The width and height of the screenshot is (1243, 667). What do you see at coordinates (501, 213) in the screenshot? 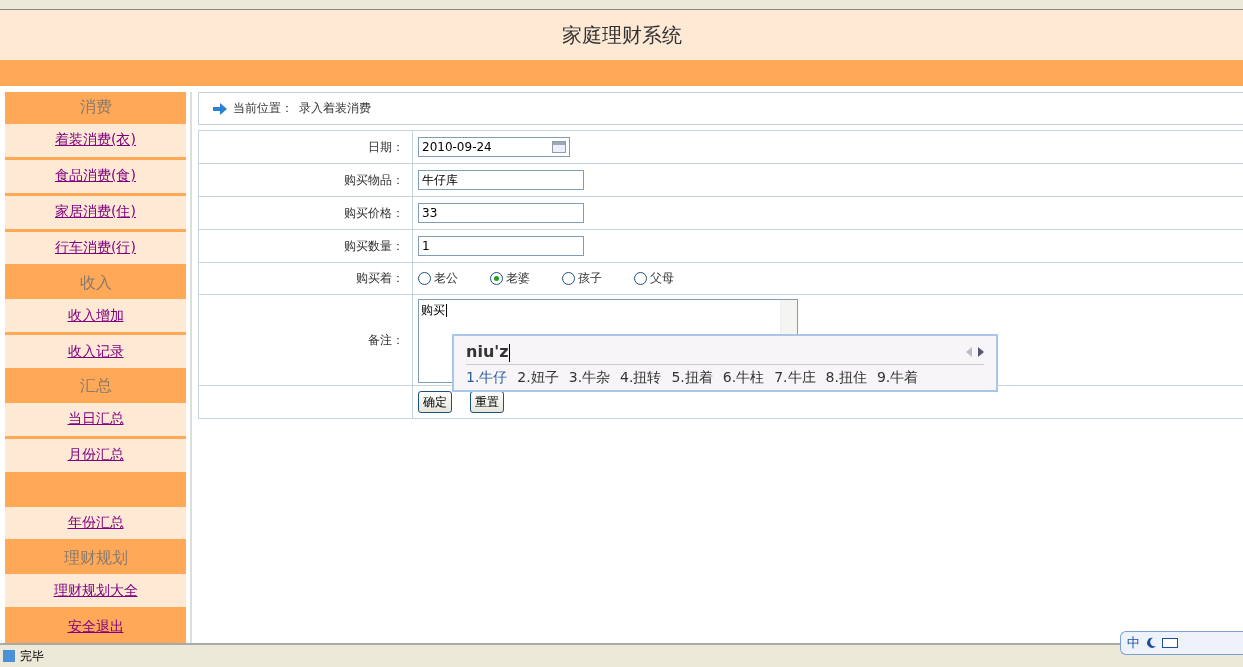
I see `text-field: 33` at bounding box center [501, 213].